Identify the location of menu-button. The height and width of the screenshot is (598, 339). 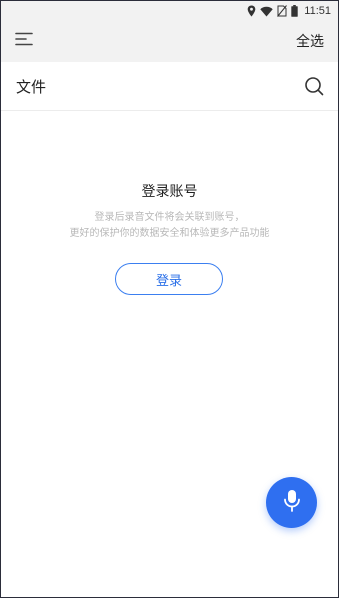
(24, 41).